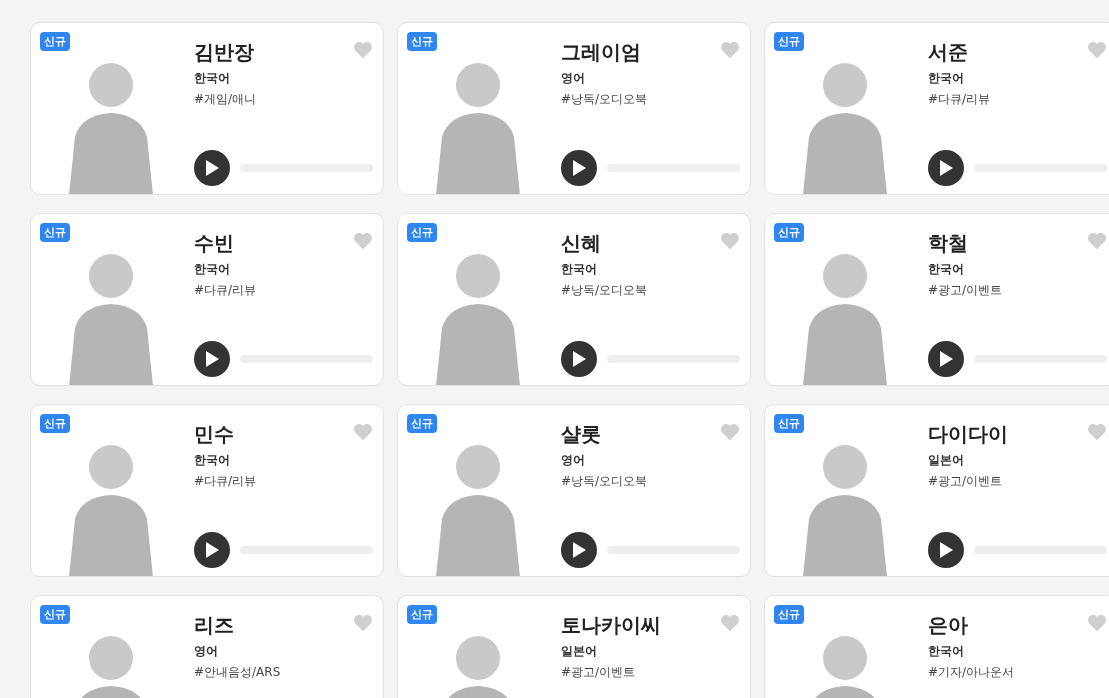 Image resolution: width=1109 pixels, height=698 pixels. What do you see at coordinates (207, 299) in the screenshot?
I see `voice-card: 신규 수빈 한국어 #다큐/리뷰` at bounding box center [207, 299].